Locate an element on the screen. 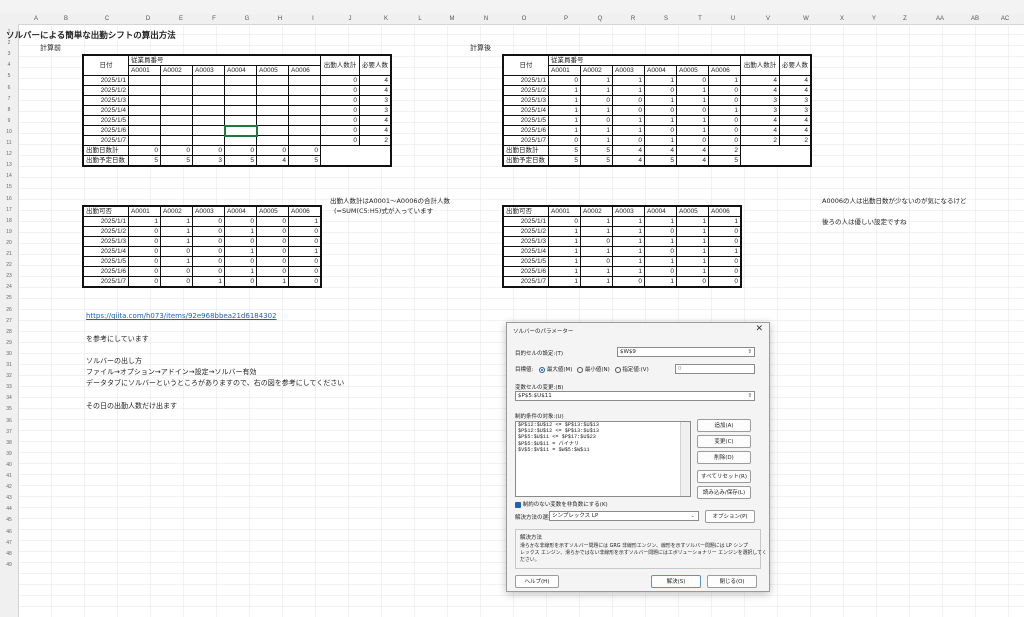 The image size is (1024, 617). column-header: T is located at coordinates (700, 19).